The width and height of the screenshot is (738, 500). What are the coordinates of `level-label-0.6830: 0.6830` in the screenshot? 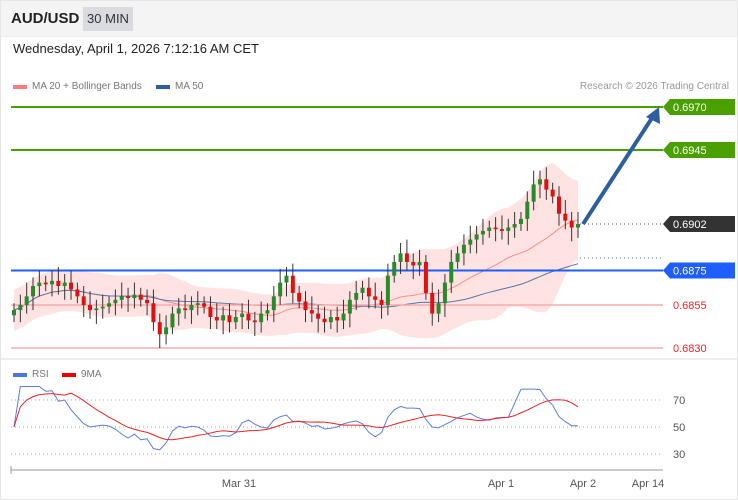 It's located at (690, 349).